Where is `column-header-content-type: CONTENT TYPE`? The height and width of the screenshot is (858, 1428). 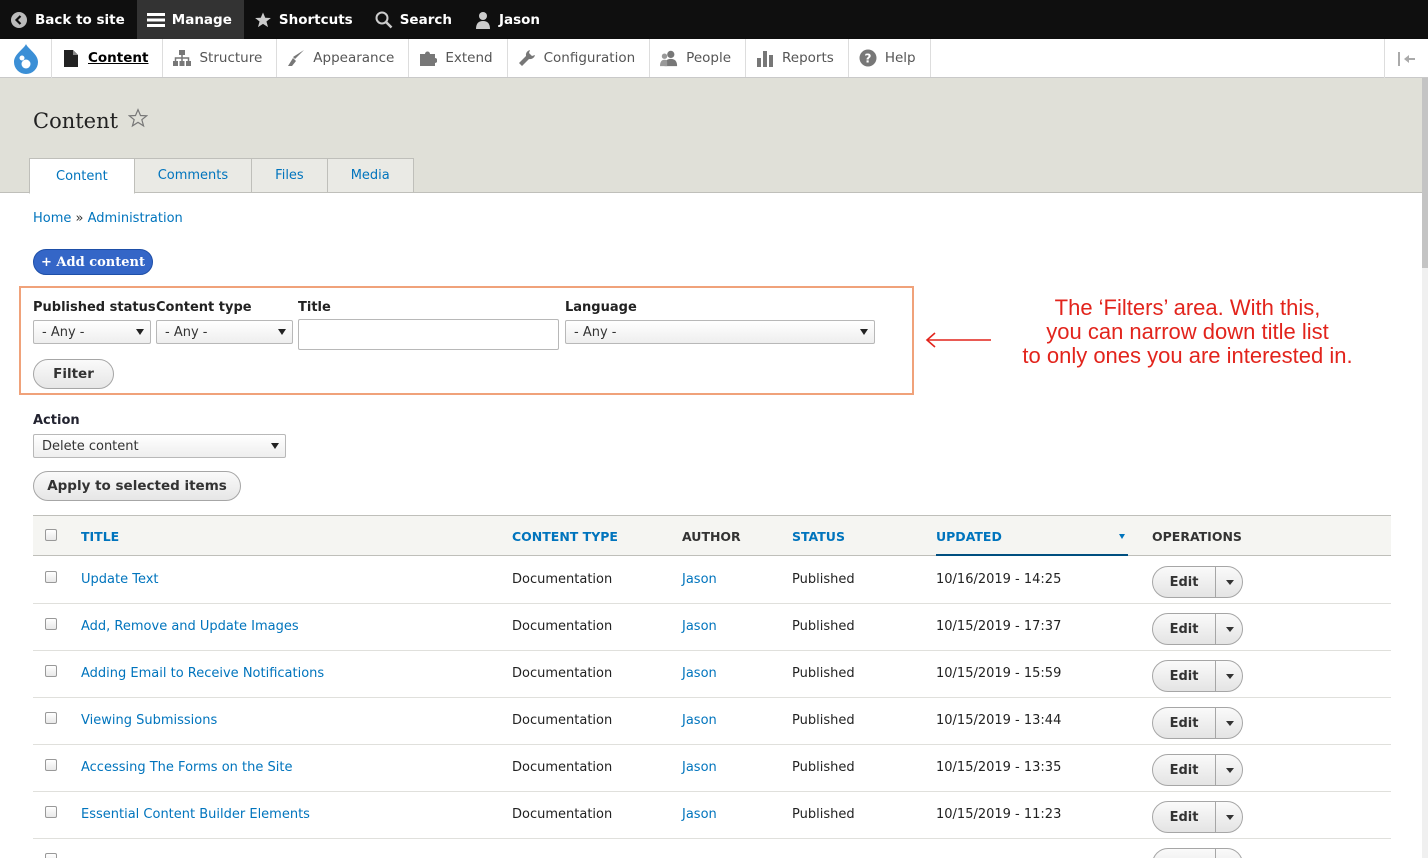
column-header-content-type: CONTENT TYPE is located at coordinates (565, 536).